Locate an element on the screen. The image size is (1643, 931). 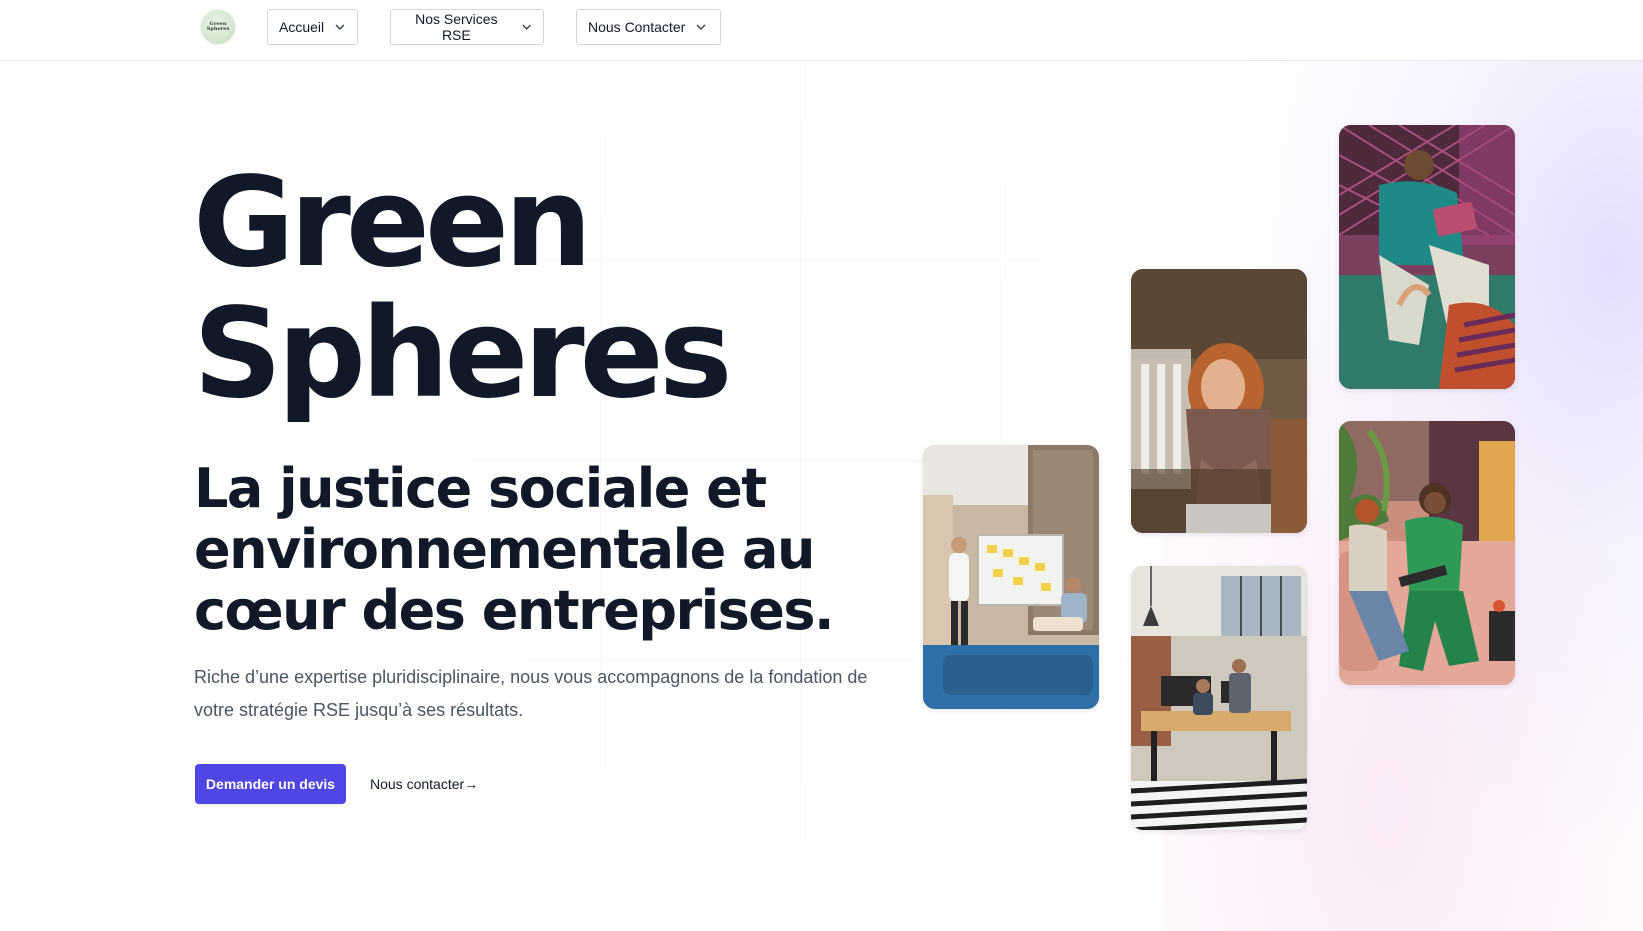
nav-contact-dropdown: Nous Contacter is located at coordinates (648, 27).